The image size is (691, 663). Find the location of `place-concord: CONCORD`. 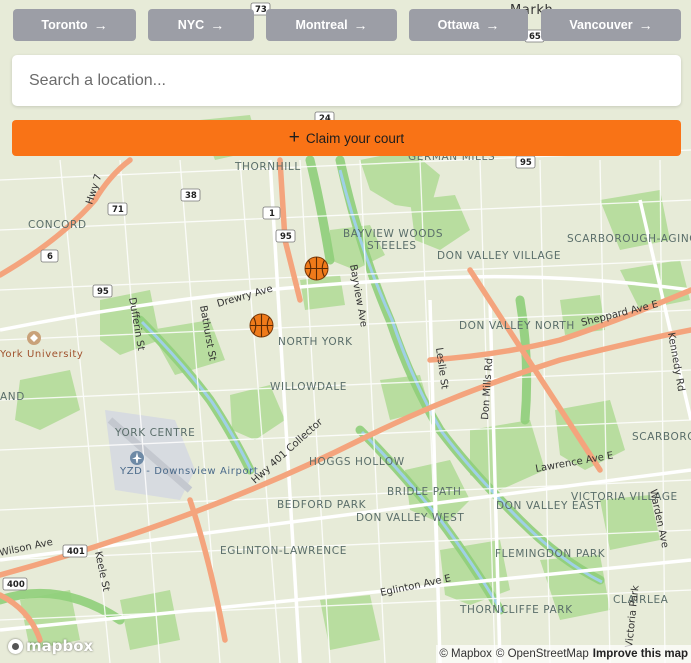

place-concord: CONCORD is located at coordinates (57, 225).